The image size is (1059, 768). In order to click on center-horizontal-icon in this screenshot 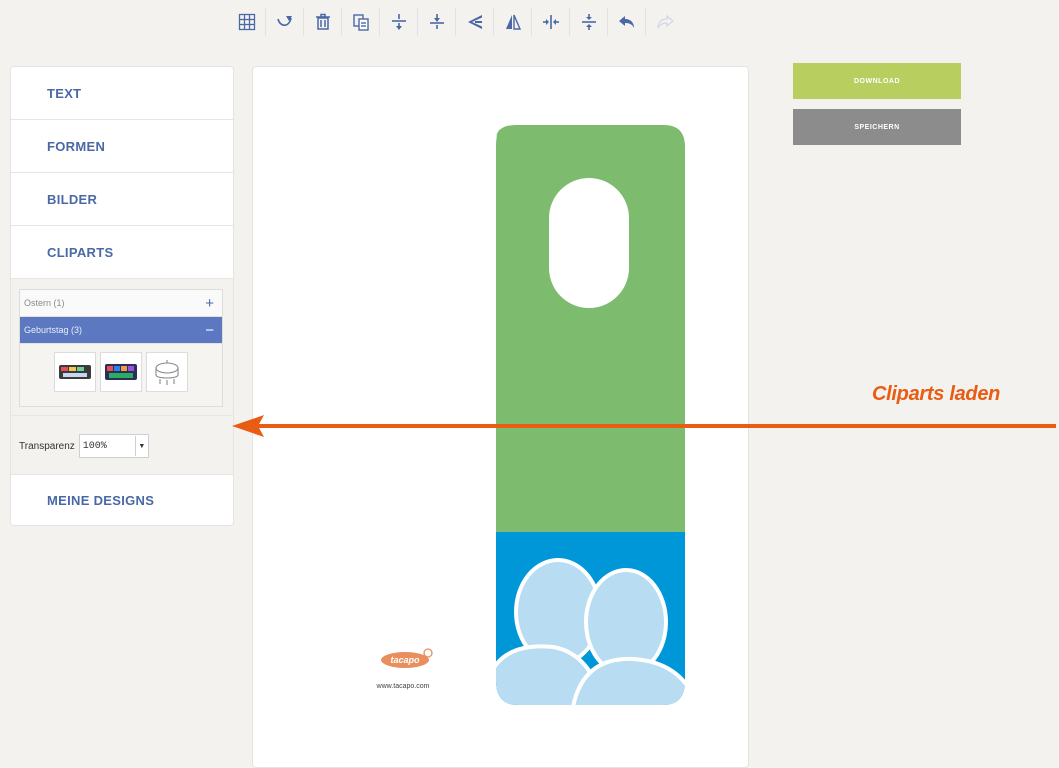, I will do `click(550, 22)`.